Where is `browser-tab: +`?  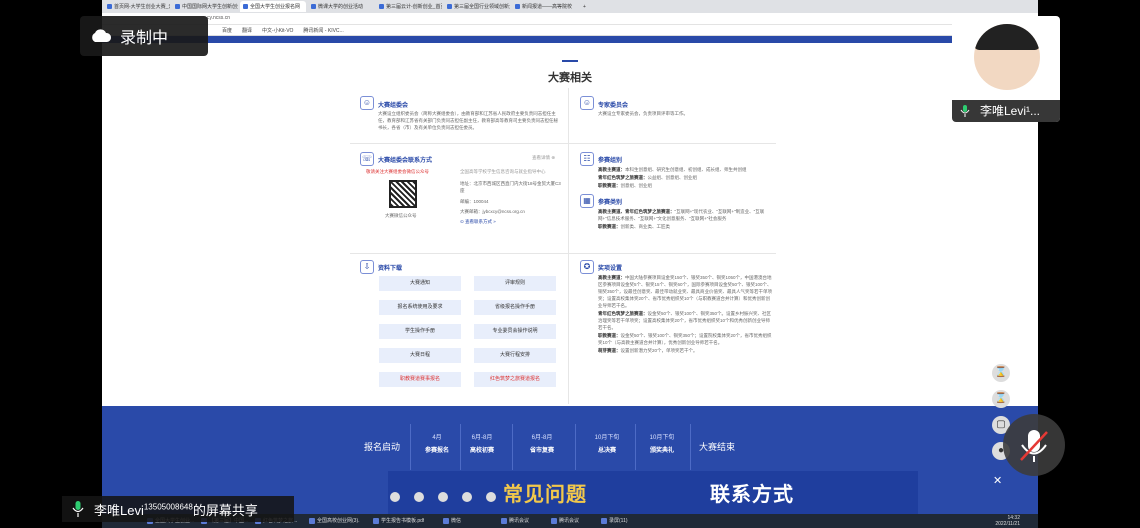 browser-tab: + is located at coordinates (586, 6).